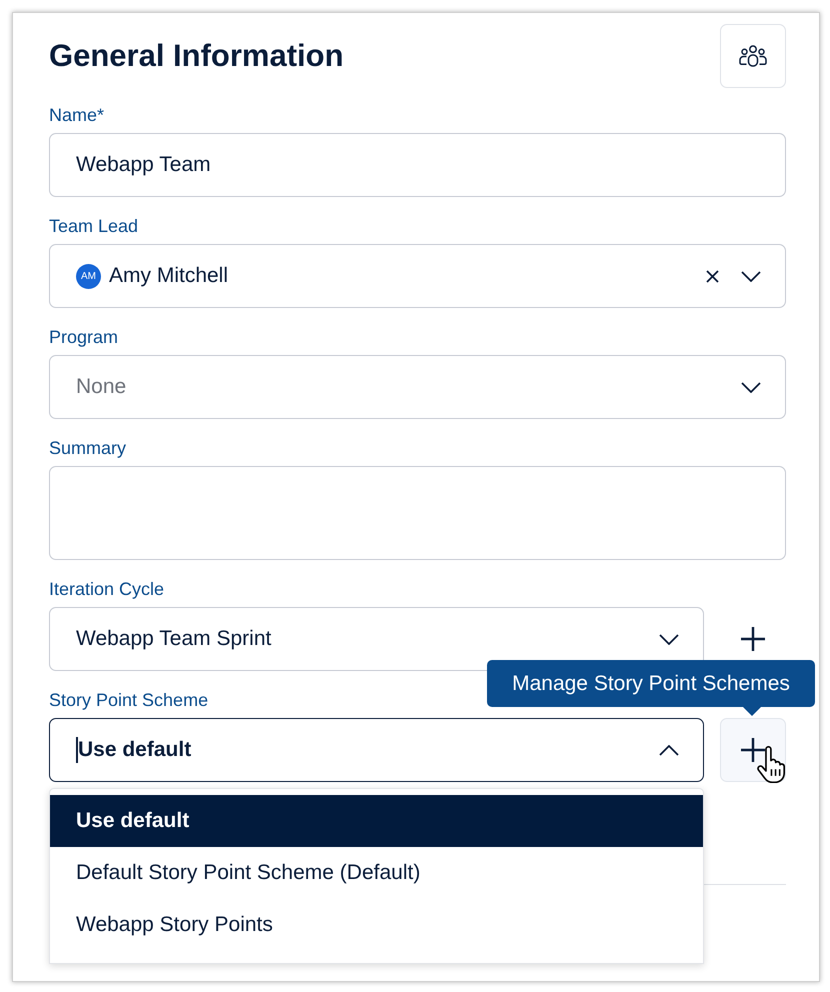  What do you see at coordinates (107, 589) in the screenshot?
I see `field-label: Iteration Cycle` at bounding box center [107, 589].